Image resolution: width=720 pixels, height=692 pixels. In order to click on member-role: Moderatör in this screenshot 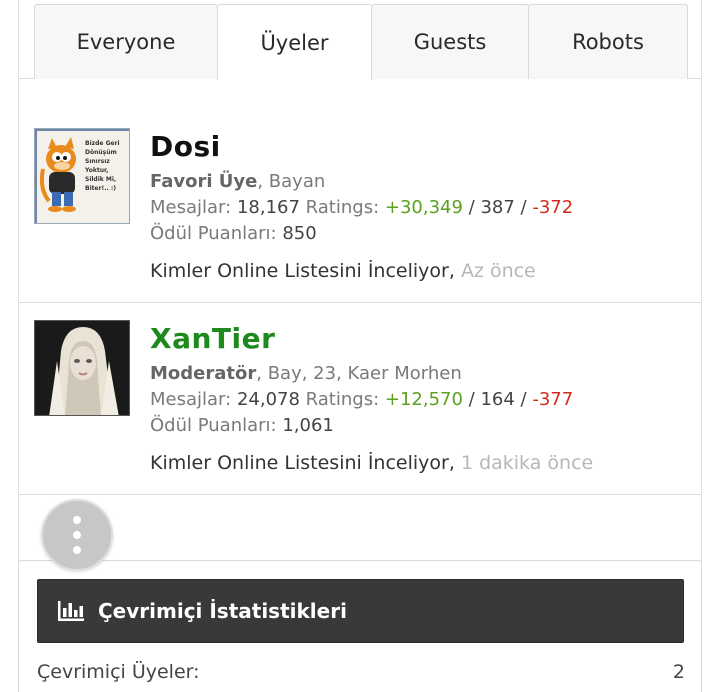, I will do `click(203, 373)`.